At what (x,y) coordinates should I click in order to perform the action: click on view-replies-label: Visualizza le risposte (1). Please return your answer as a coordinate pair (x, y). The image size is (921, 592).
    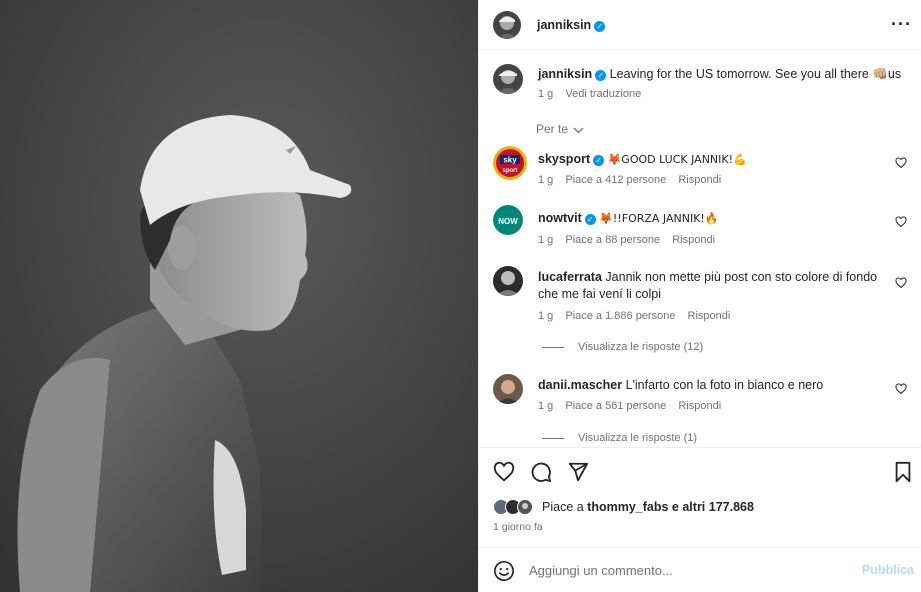
    Looking at the image, I should click on (638, 438).